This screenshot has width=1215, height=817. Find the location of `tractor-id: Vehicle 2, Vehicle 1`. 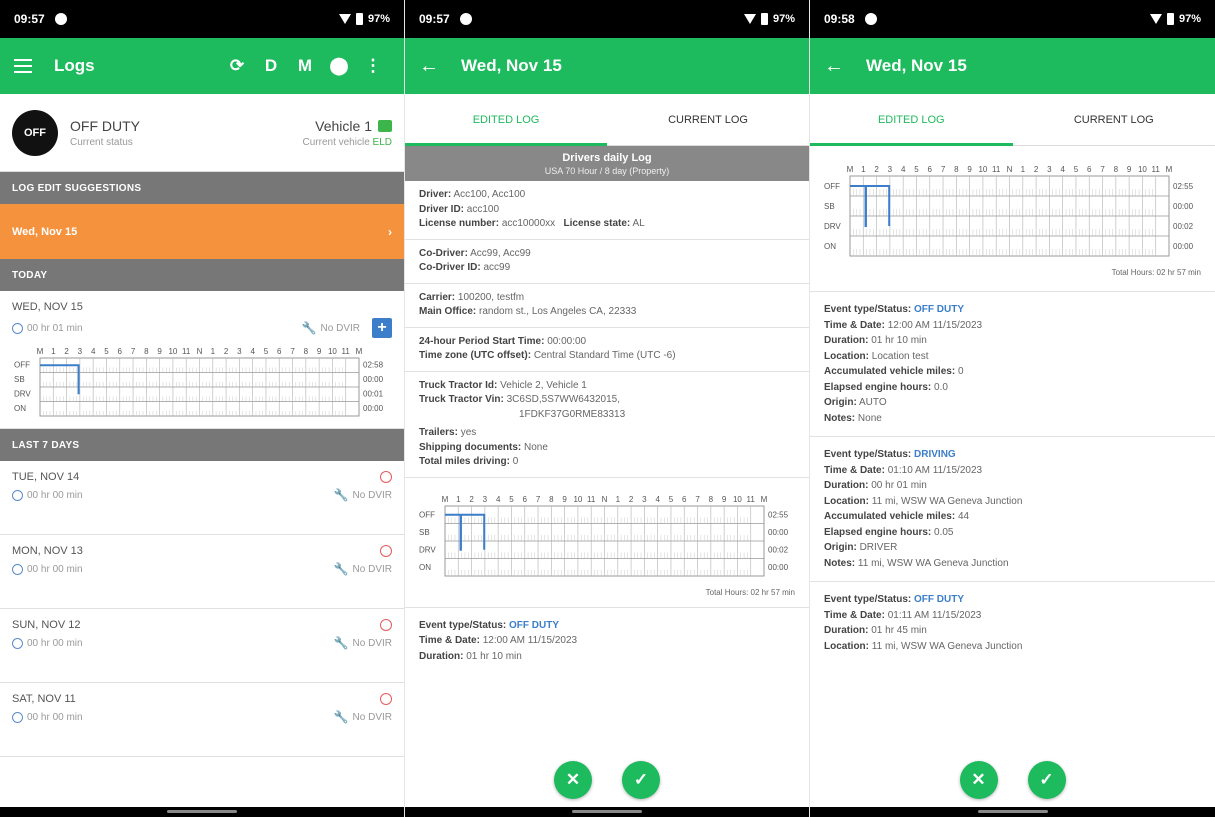

tractor-id: Vehicle 2, Vehicle 1 is located at coordinates (543, 385).